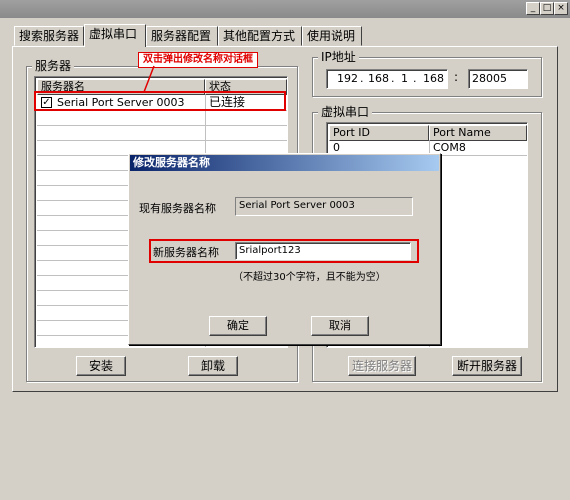 This screenshot has height=500, width=570. What do you see at coordinates (340, 326) in the screenshot?
I see `cancel-button: 取消` at bounding box center [340, 326].